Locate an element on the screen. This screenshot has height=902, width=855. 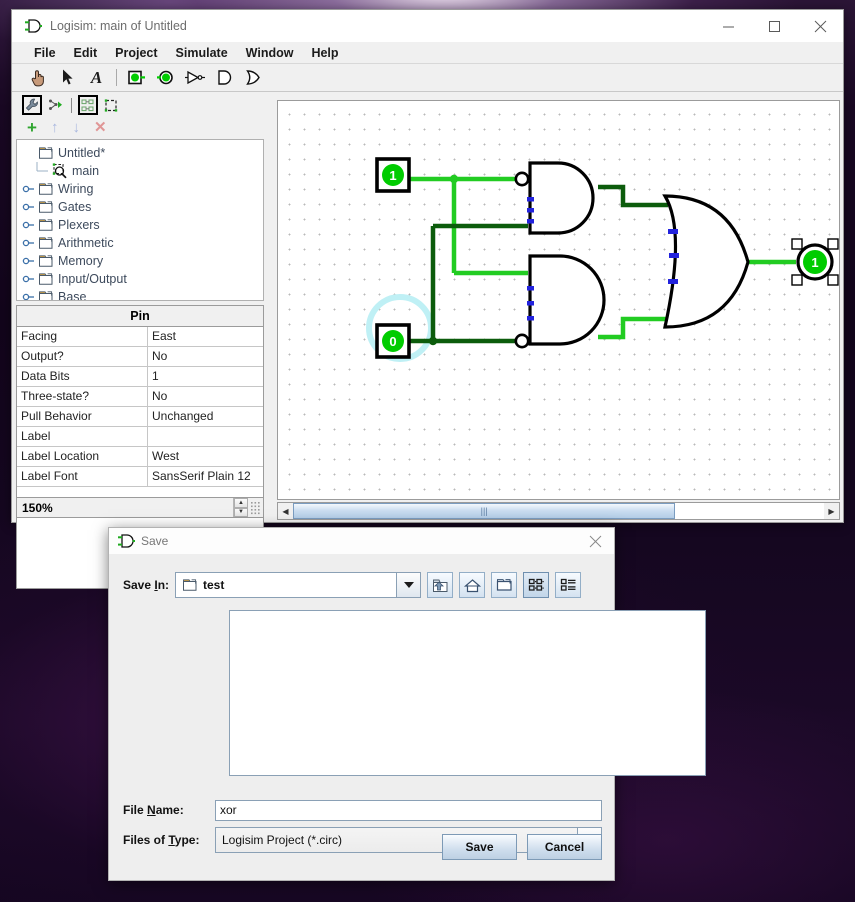
or-gate-tool-button is located at coordinates (252, 78).